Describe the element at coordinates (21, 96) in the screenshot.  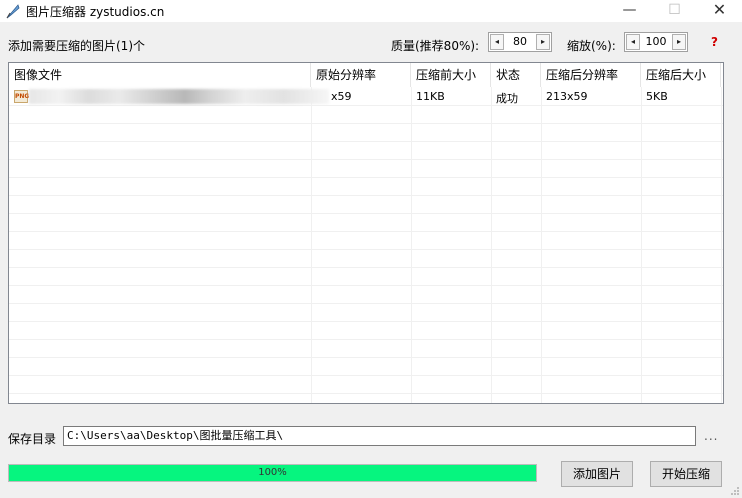
I see `png-file-icon: PNG` at that location.